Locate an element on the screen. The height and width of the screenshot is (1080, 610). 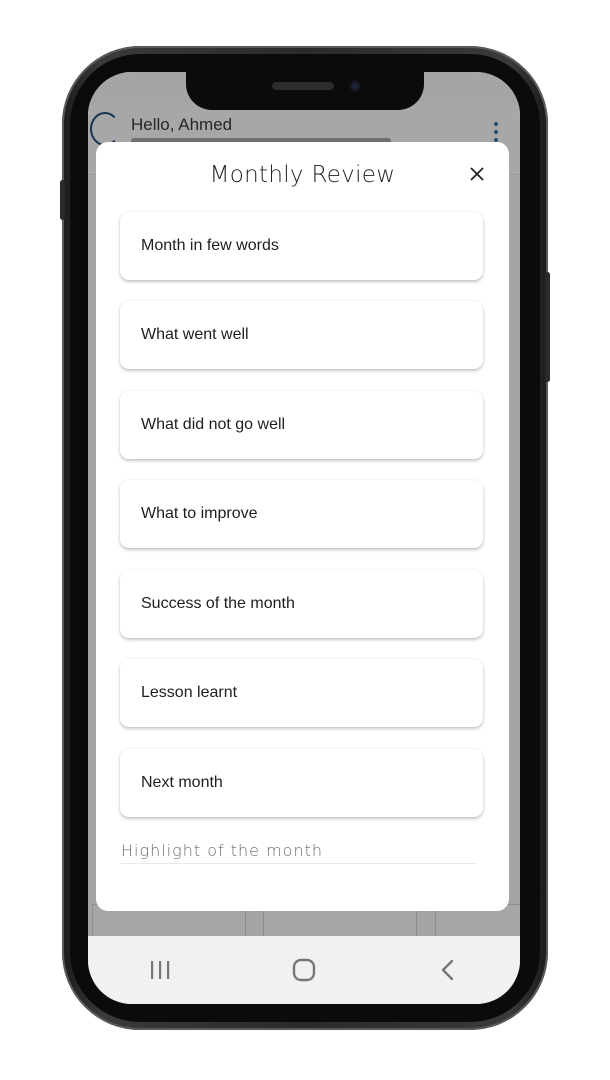
recents-button is located at coordinates (160, 970).